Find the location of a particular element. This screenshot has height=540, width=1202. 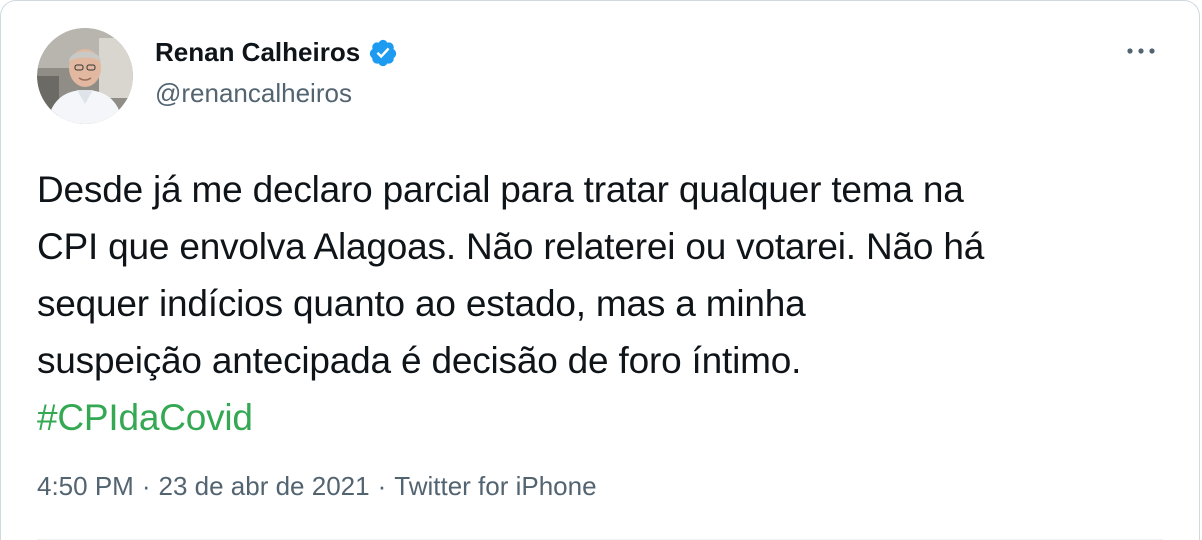

author-row: Renan Calheiros is located at coordinates (276, 52).